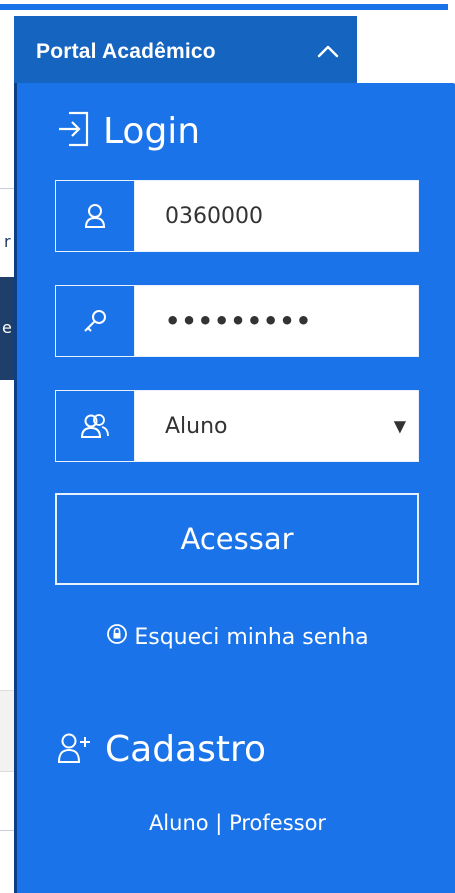 This screenshot has height=893, width=455. What do you see at coordinates (224, 5) in the screenshot?
I see `page-top-bar` at bounding box center [224, 5].